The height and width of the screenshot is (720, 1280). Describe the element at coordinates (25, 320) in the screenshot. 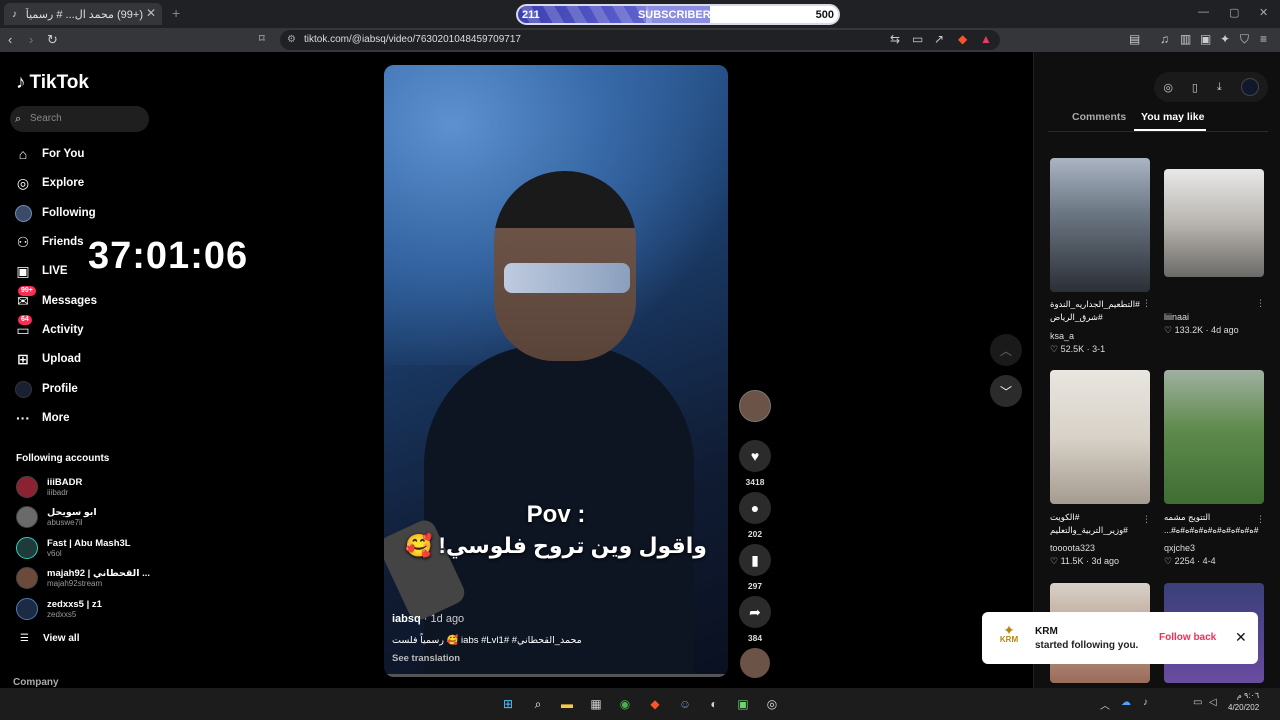

I see `activity-badge: 64` at that location.